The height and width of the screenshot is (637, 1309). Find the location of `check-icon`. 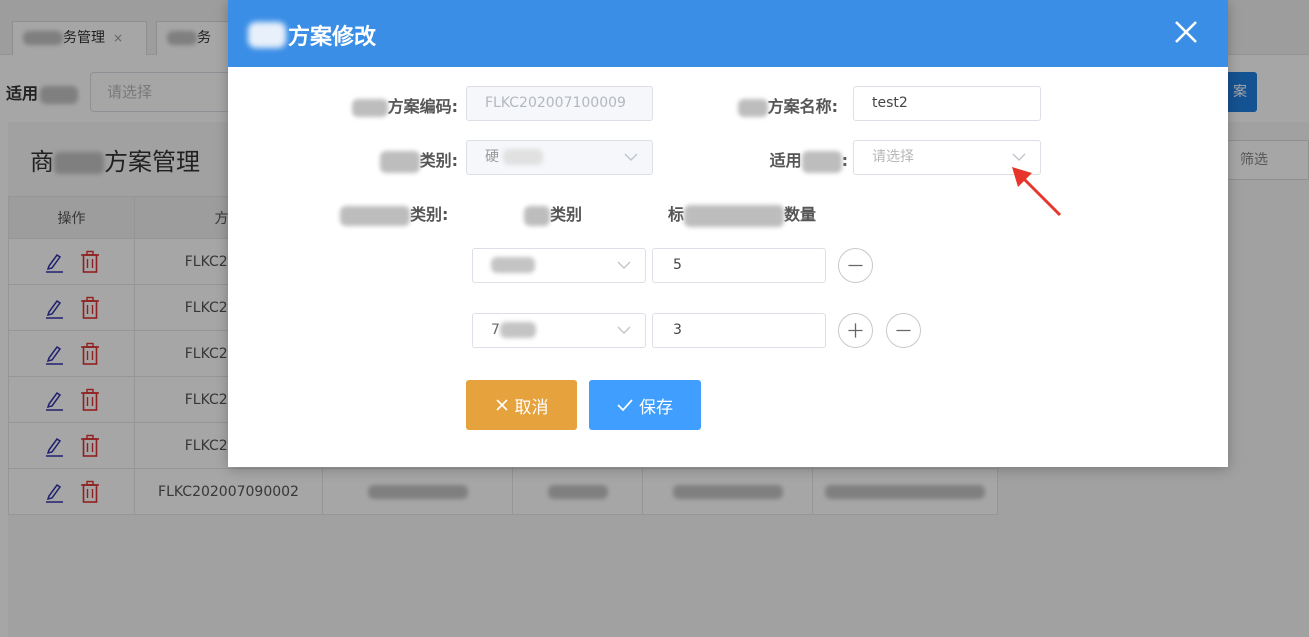

check-icon is located at coordinates (625, 405).